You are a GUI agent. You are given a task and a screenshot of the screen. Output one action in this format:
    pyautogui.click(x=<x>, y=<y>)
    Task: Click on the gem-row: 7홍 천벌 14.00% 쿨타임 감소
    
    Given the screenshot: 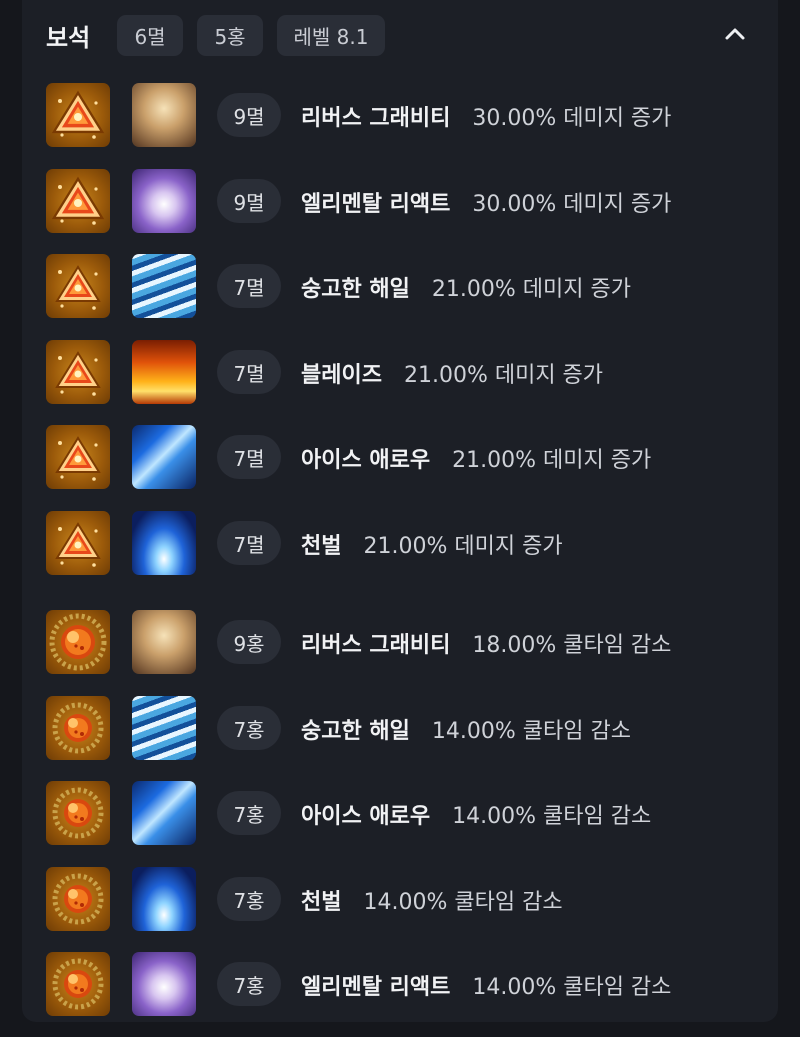 What is the action you would take?
    pyautogui.click(x=400, y=898)
    